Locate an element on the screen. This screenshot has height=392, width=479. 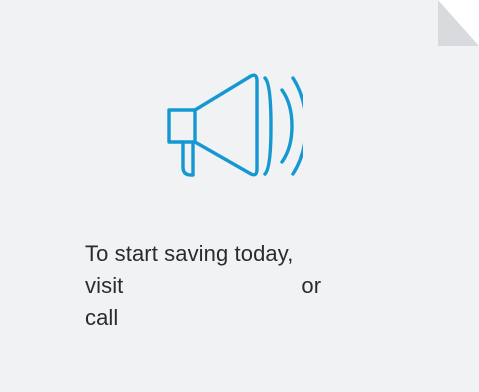
or-text: or is located at coordinates (311, 285).